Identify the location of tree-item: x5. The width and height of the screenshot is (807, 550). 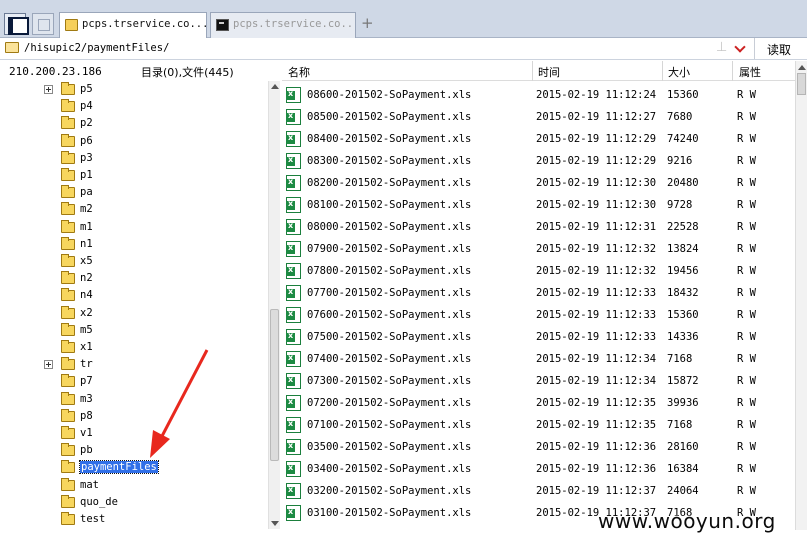
(134, 261).